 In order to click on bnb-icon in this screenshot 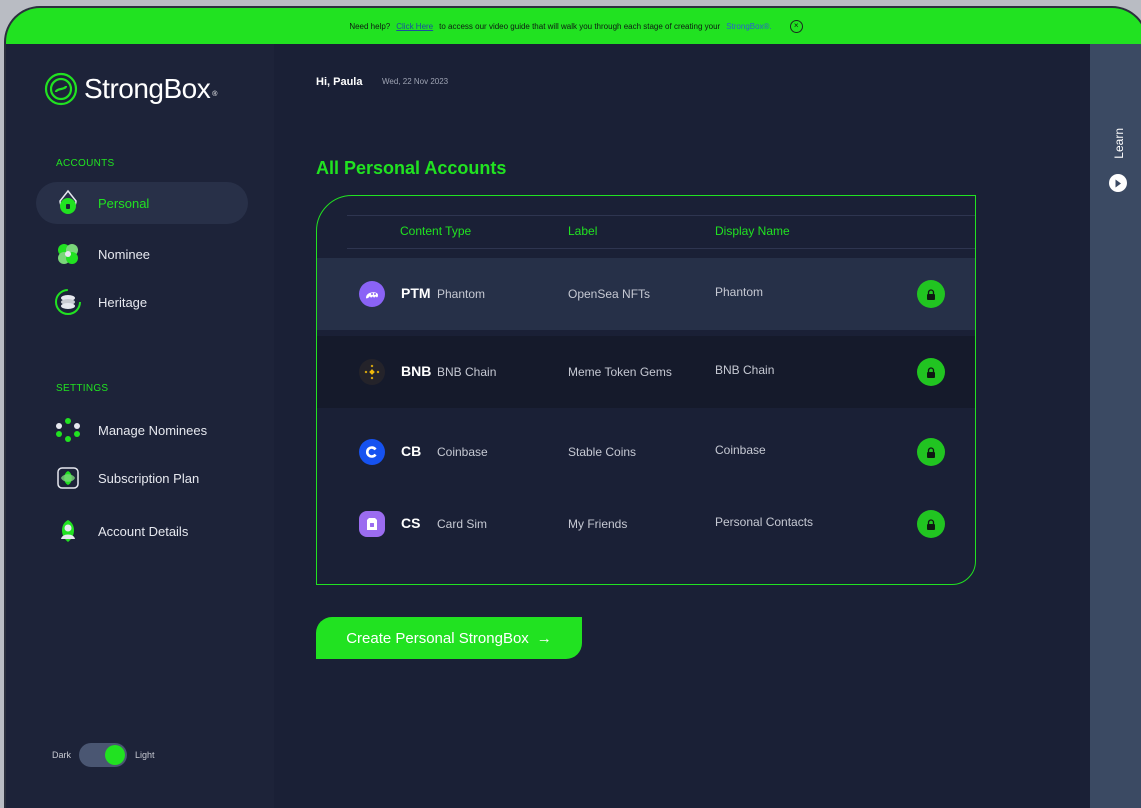, I will do `click(372, 372)`.